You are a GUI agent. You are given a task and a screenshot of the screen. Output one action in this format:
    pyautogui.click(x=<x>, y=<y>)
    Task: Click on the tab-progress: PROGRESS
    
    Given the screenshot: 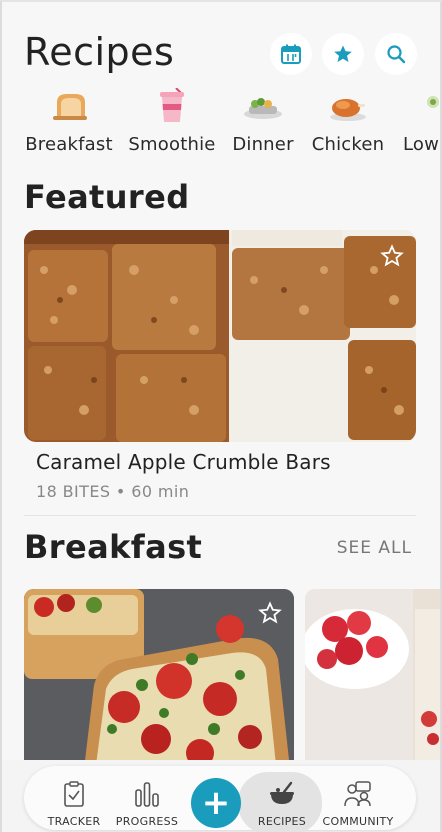 What is the action you would take?
    pyautogui.click(x=147, y=804)
    